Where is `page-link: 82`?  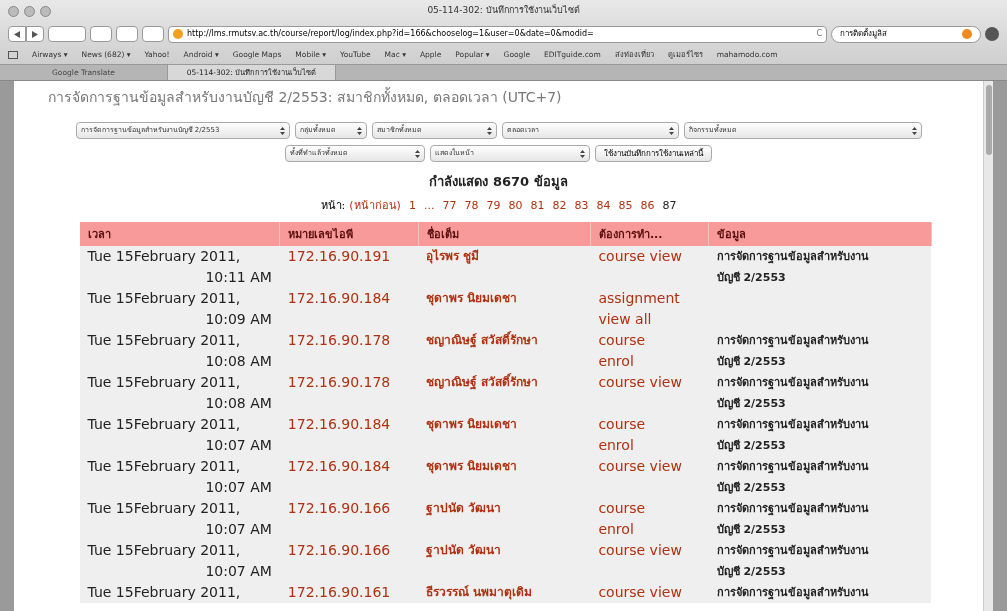
page-link: 82 is located at coordinates (559, 205).